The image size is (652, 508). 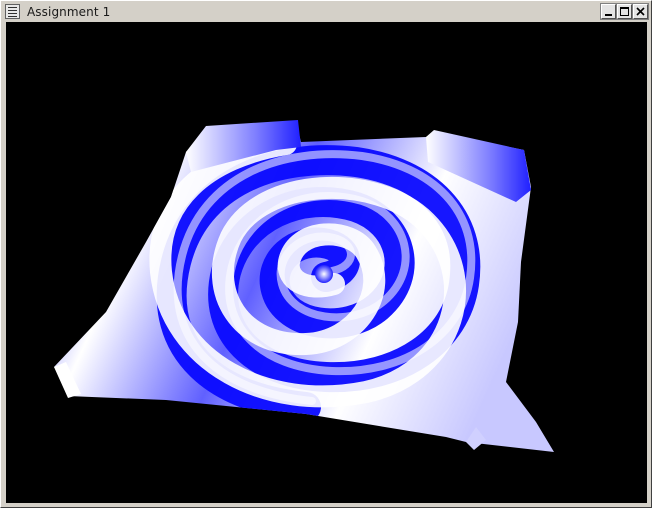 I want to click on title-bar: Assignment 1, so click(x=326, y=12).